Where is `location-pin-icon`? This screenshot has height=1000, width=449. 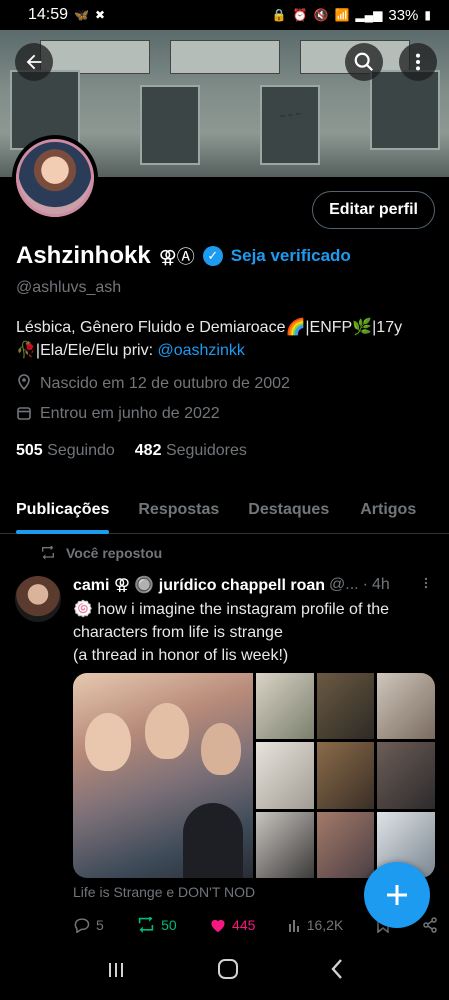 location-pin-icon is located at coordinates (24, 383).